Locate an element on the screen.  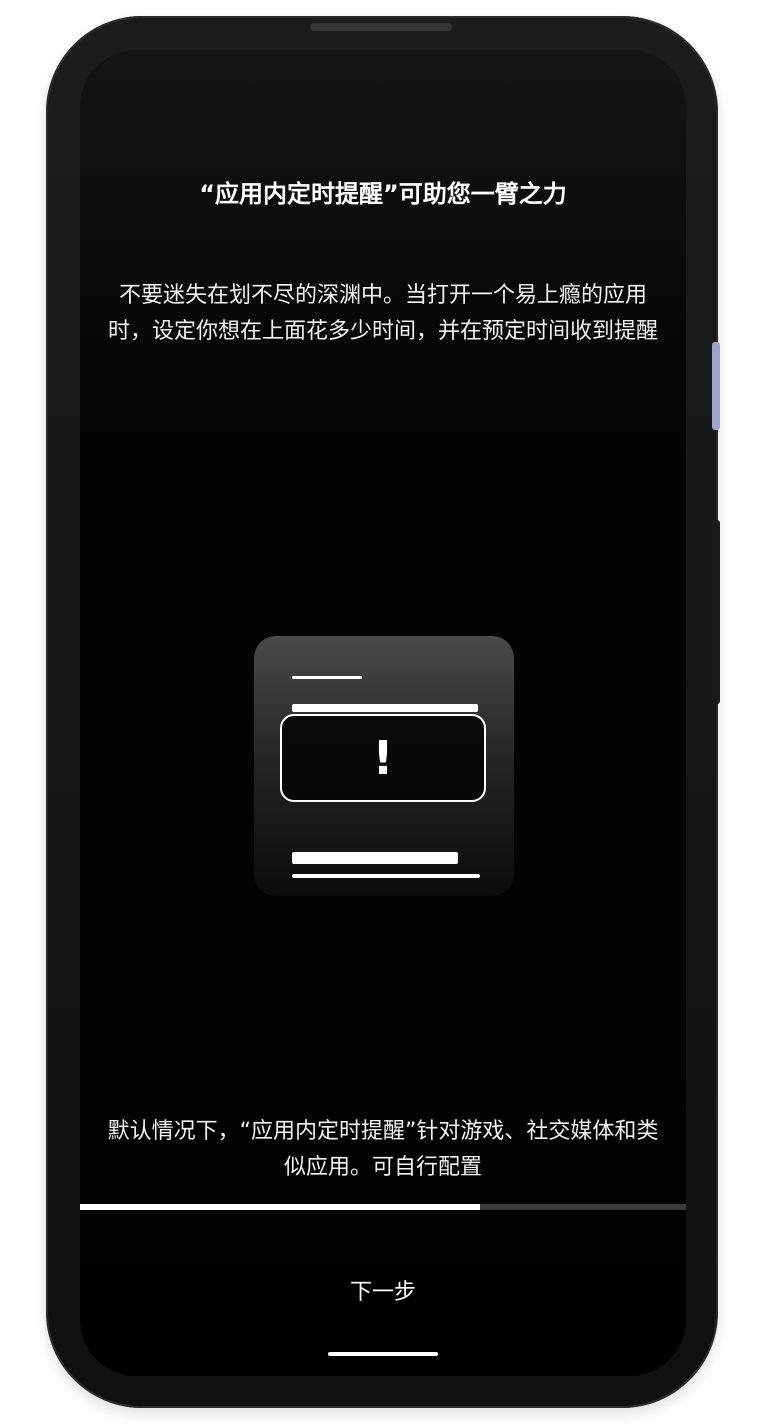
power-button is located at coordinates (716, 612).